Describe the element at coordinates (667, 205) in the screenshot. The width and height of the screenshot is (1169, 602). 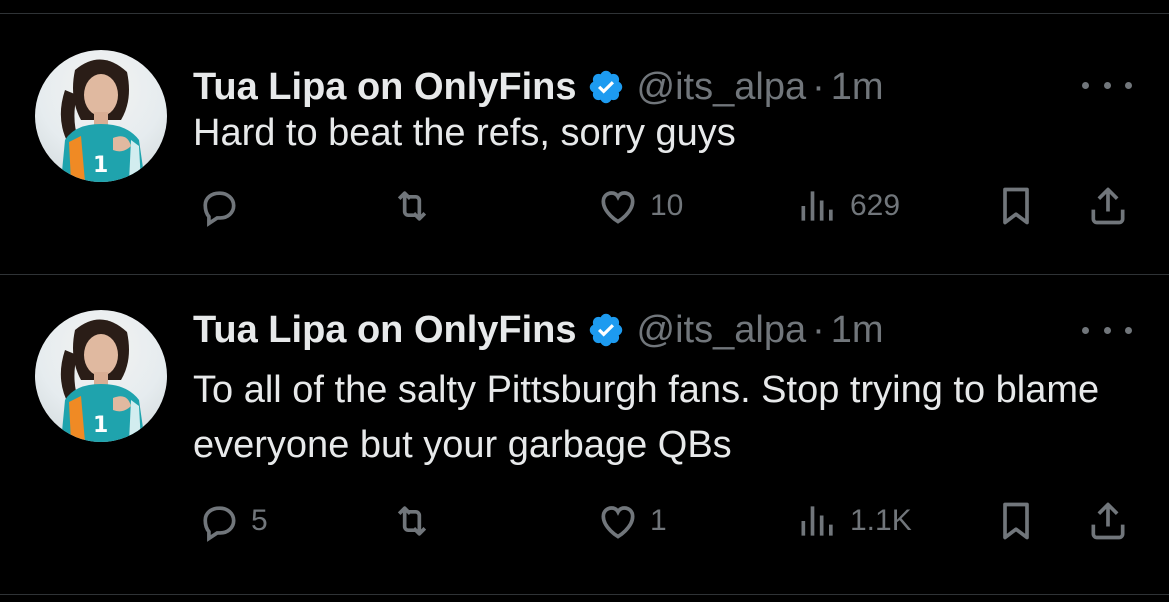
I see `like-count: 10` at that location.